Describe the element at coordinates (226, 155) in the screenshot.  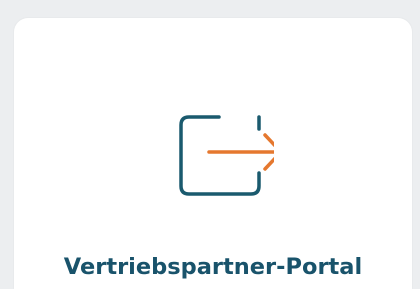
I see `login-arrow-icon` at that location.